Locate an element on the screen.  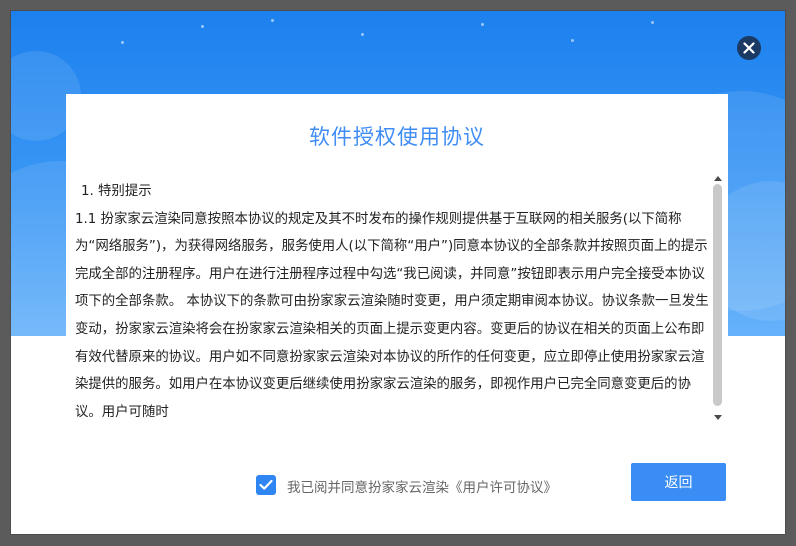
close-icon is located at coordinates (749, 48).